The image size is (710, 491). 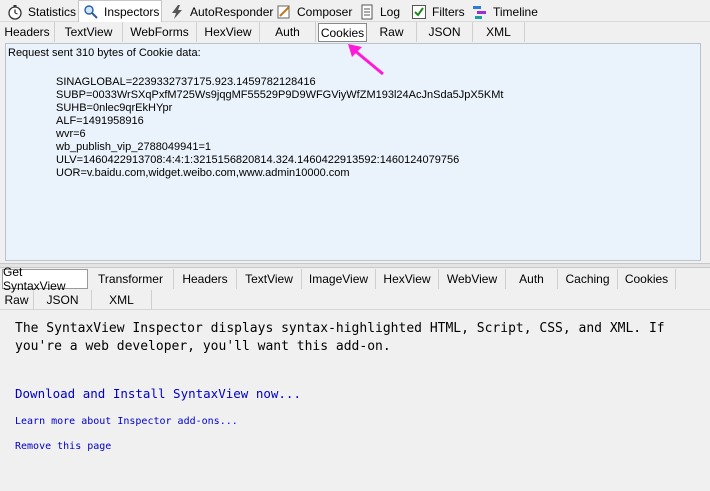 What do you see at coordinates (448, 12) in the screenshot?
I see `tab-label: Filters` at bounding box center [448, 12].